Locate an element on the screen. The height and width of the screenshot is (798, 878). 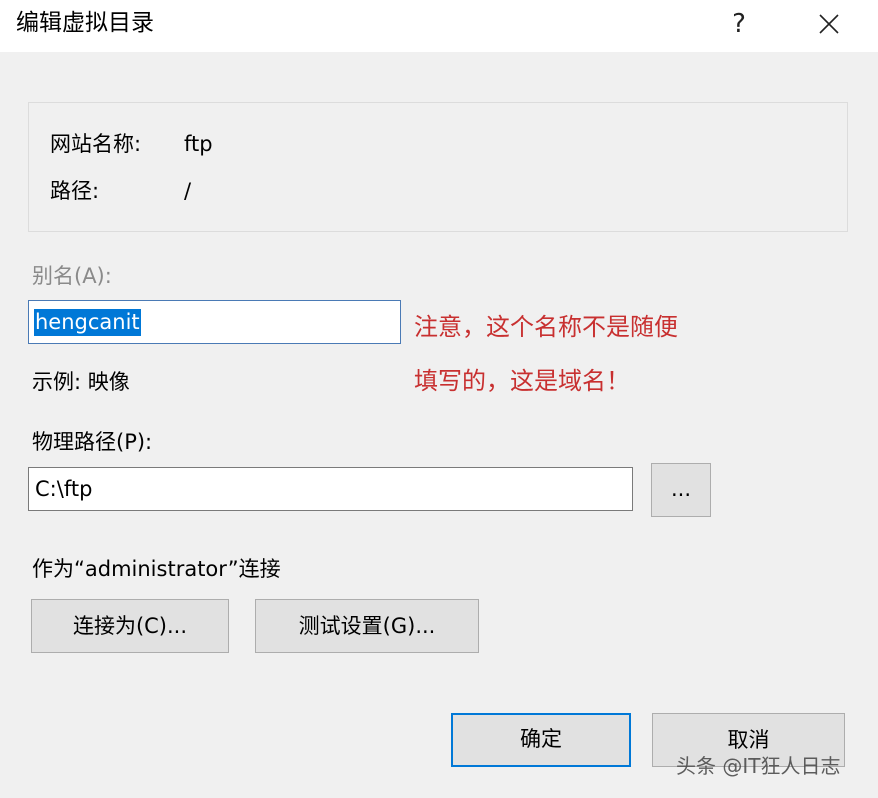
site-name-label: 网站名称: is located at coordinates (96, 144).